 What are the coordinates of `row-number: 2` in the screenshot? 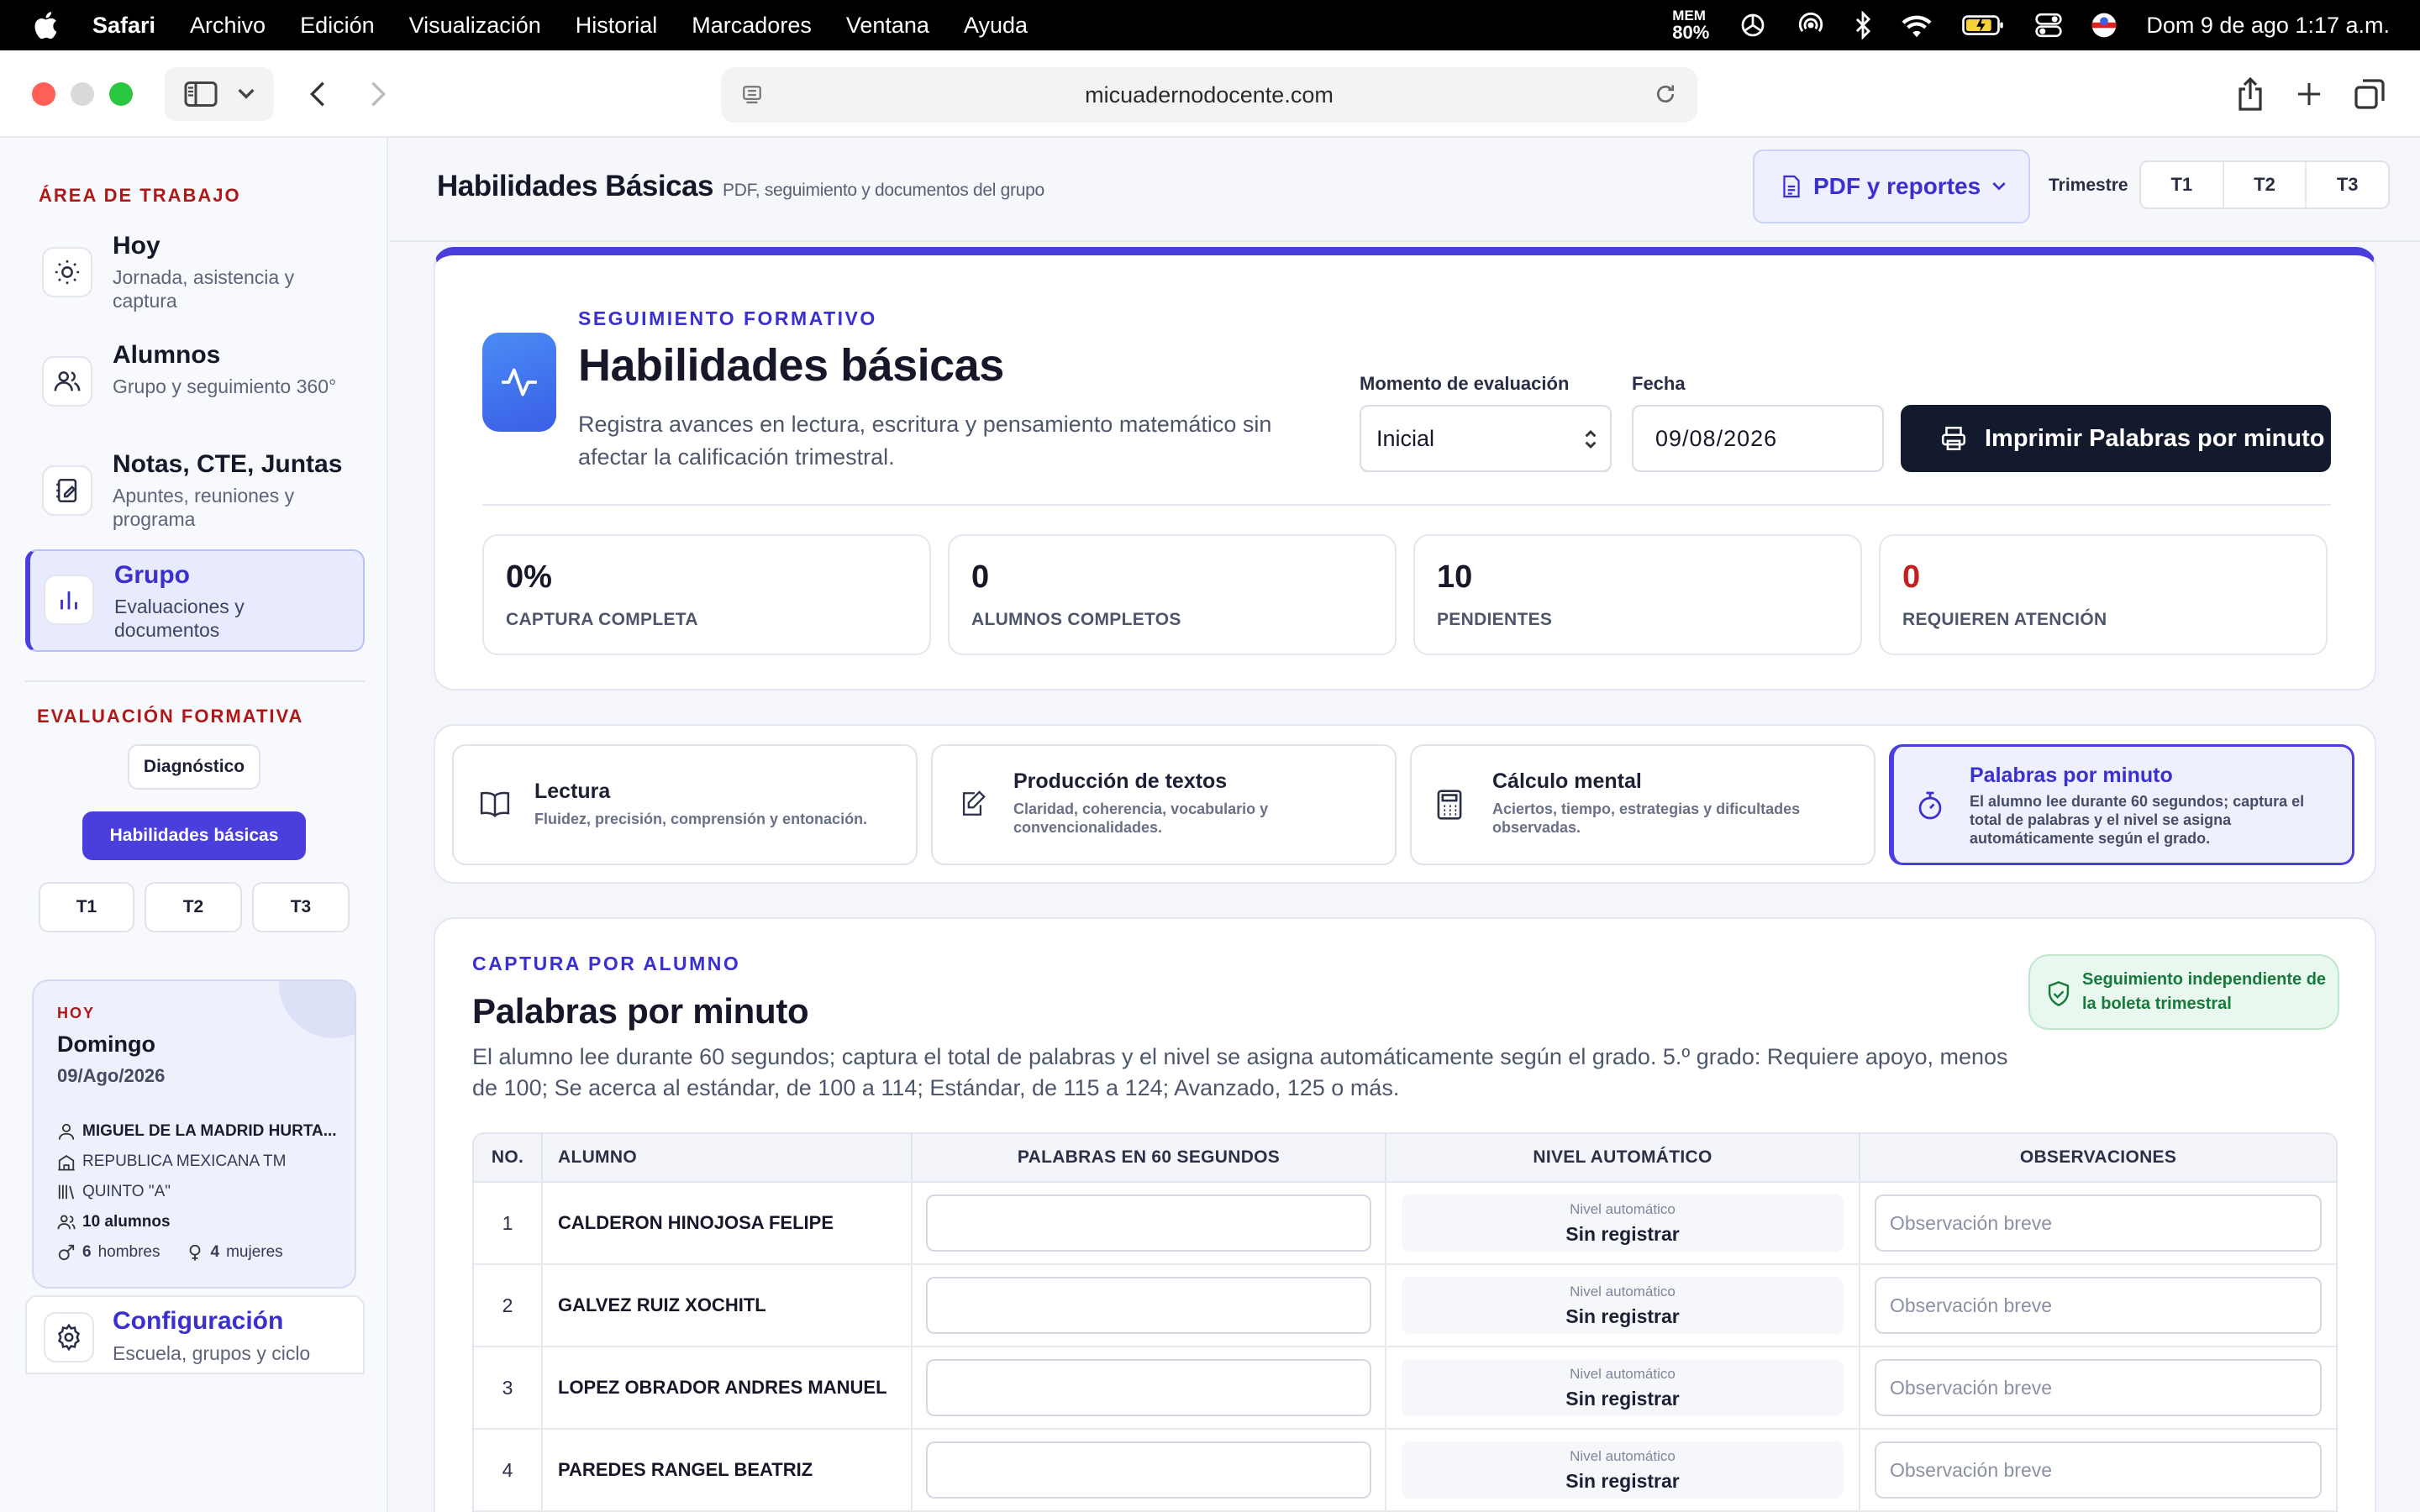 It's located at (508, 1305).